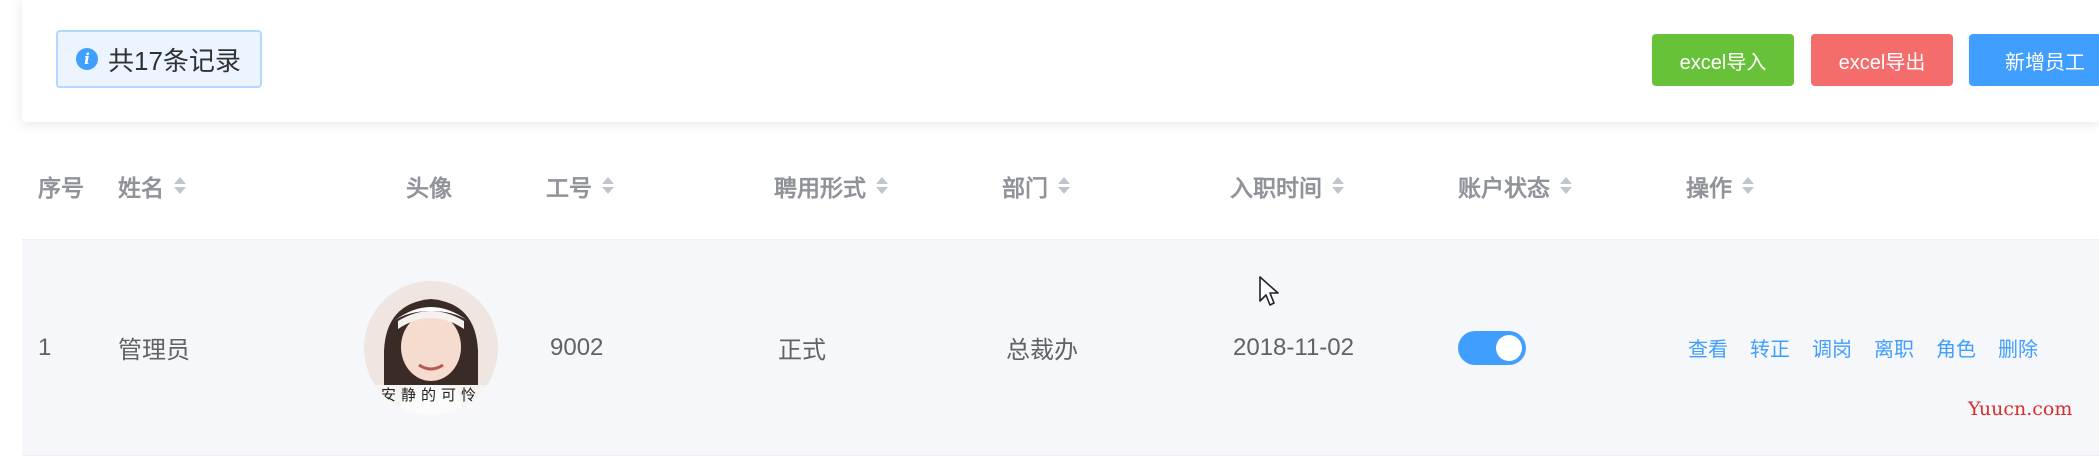 This screenshot has width=2099, height=467. I want to click on column-header-job-no: 工号, so click(580, 185).